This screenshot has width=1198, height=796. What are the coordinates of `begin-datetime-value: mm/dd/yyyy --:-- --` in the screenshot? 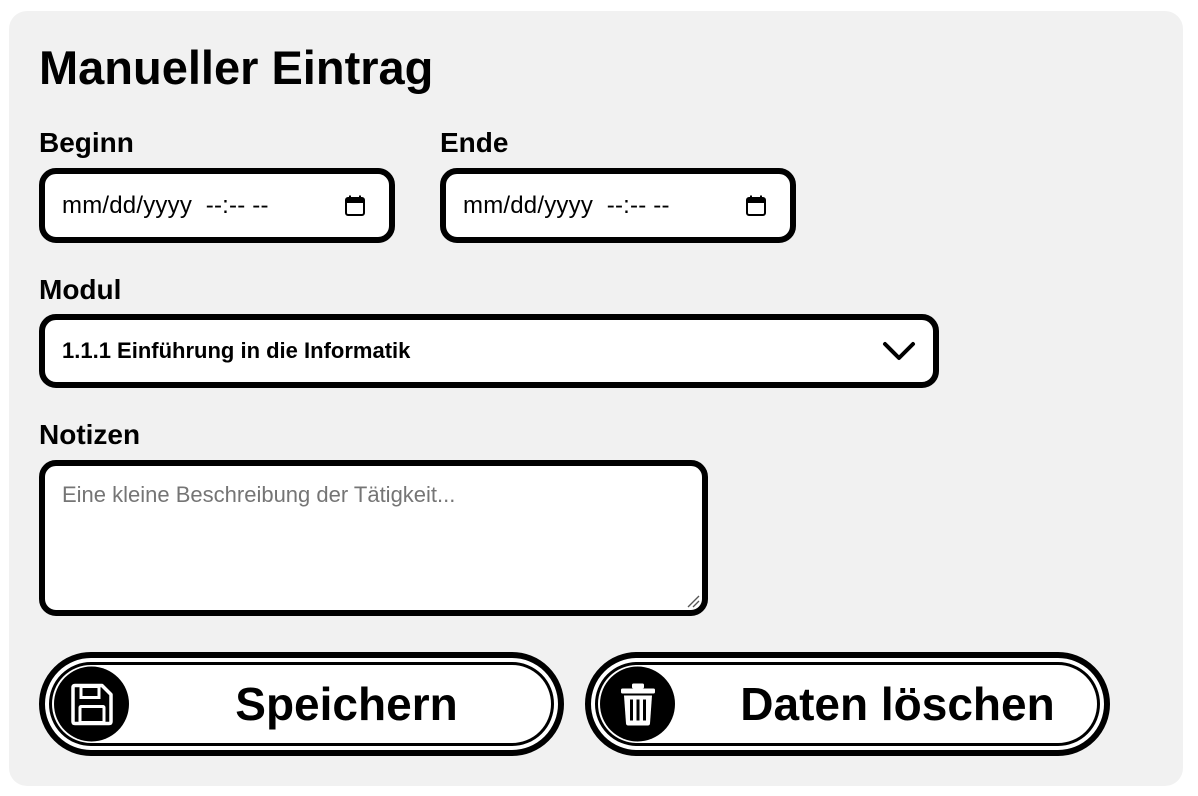 It's located at (165, 205).